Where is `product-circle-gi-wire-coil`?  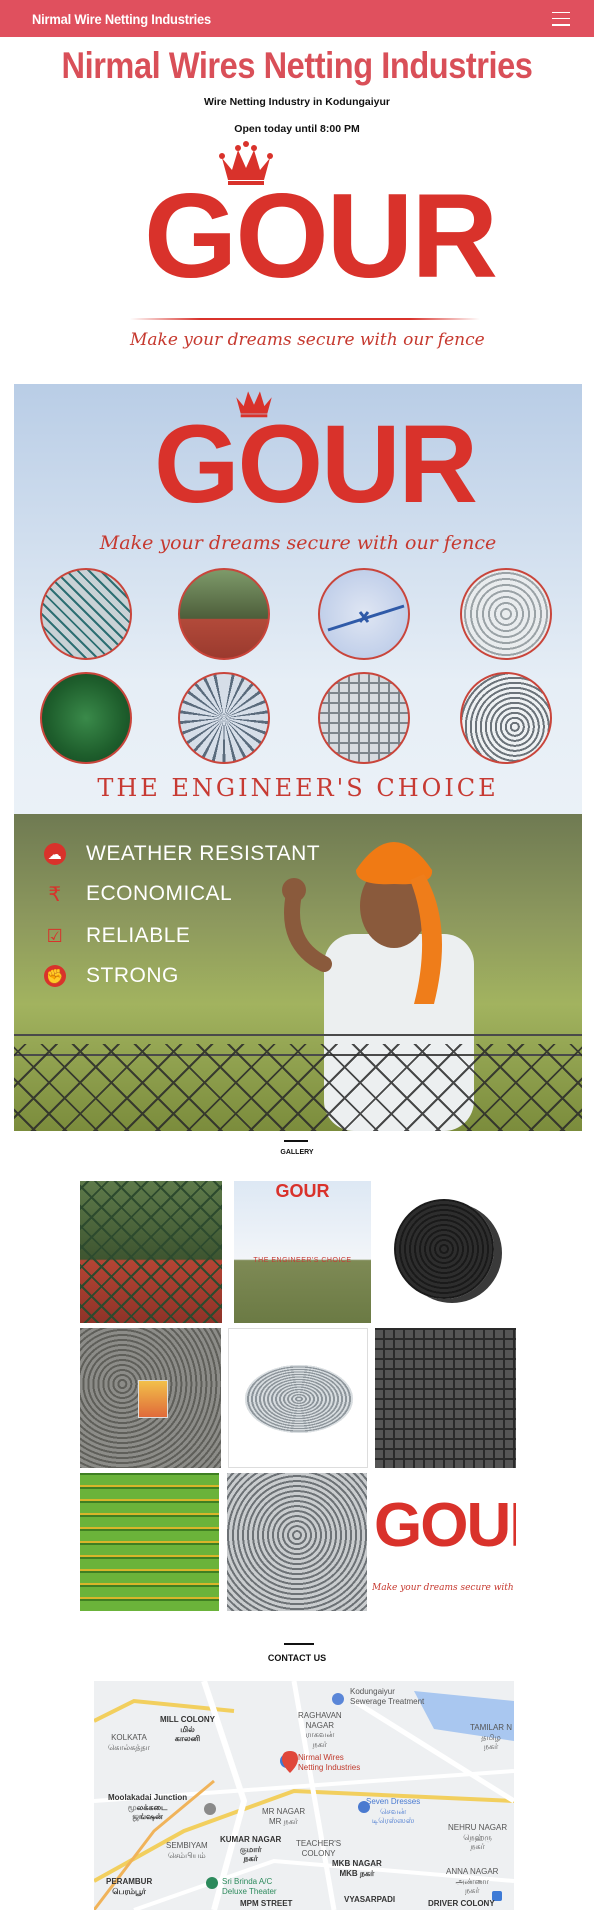
product-circle-gi-wire-coil is located at coordinates (506, 718).